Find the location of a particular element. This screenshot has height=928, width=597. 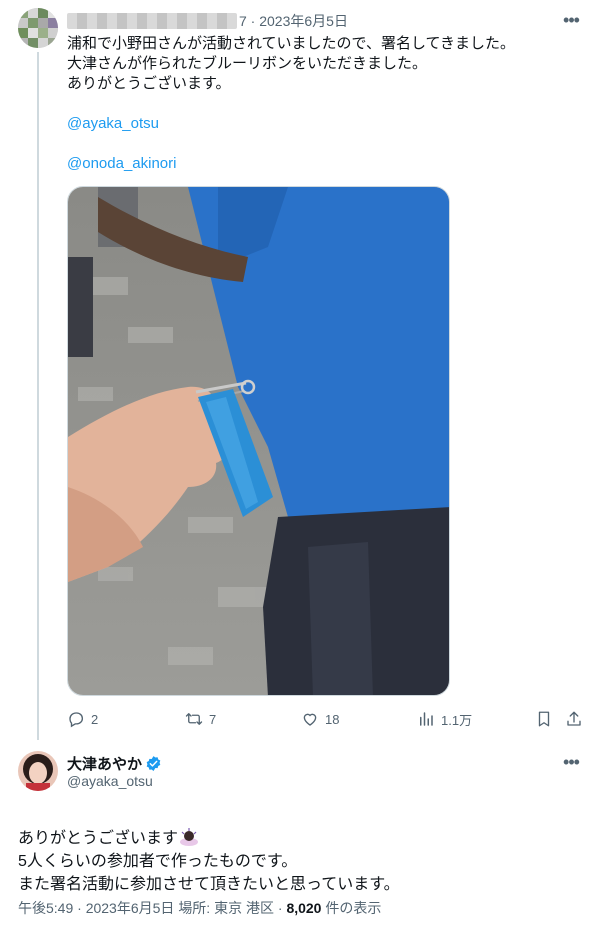

views-count: 1.1万 is located at coordinates (457, 720).